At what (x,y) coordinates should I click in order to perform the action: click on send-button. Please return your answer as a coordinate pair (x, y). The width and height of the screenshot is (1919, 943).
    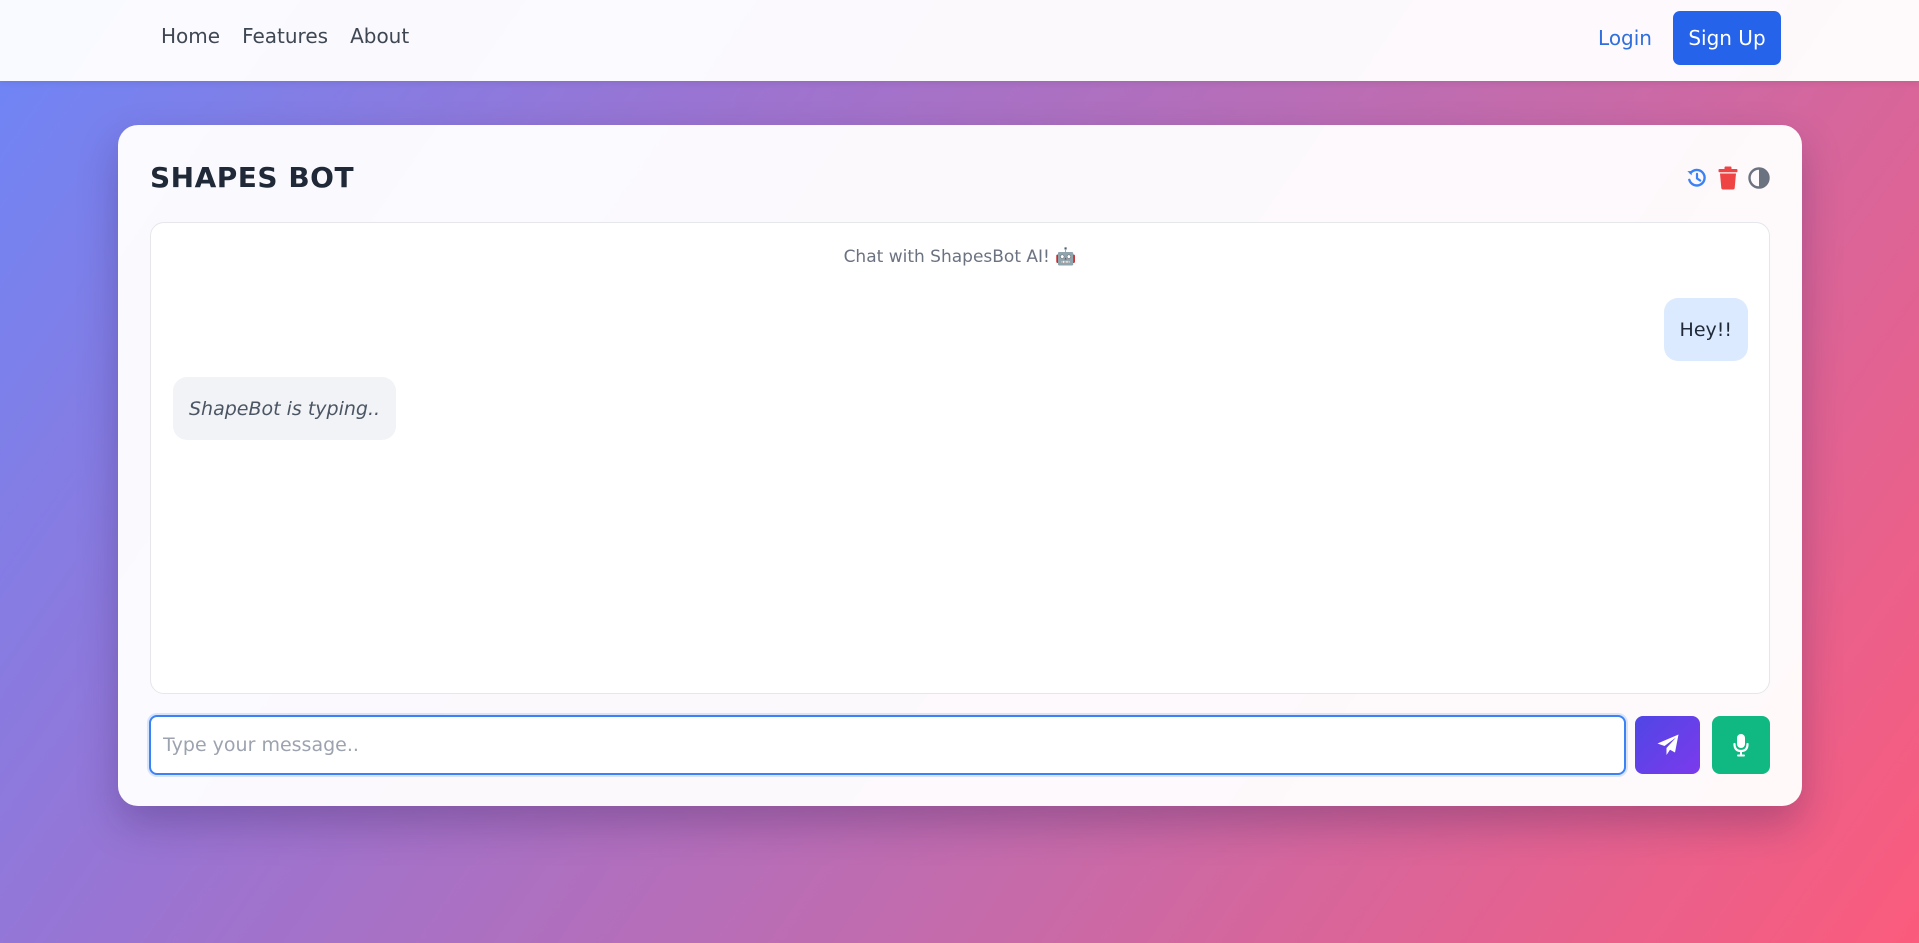
    Looking at the image, I should click on (1667, 745).